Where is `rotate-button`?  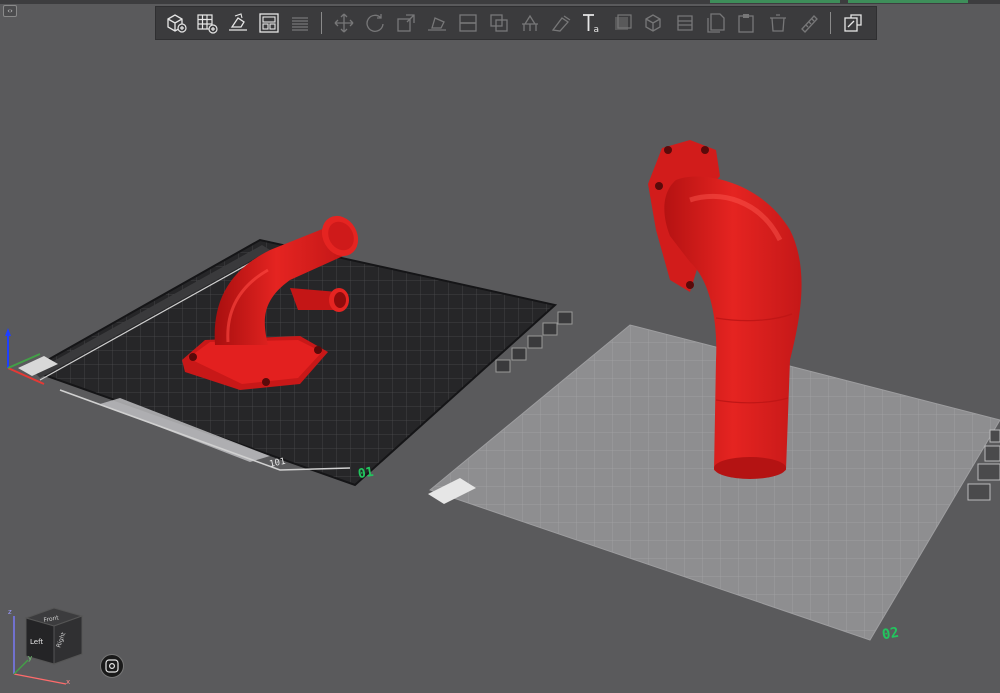
rotate-button is located at coordinates (375, 23).